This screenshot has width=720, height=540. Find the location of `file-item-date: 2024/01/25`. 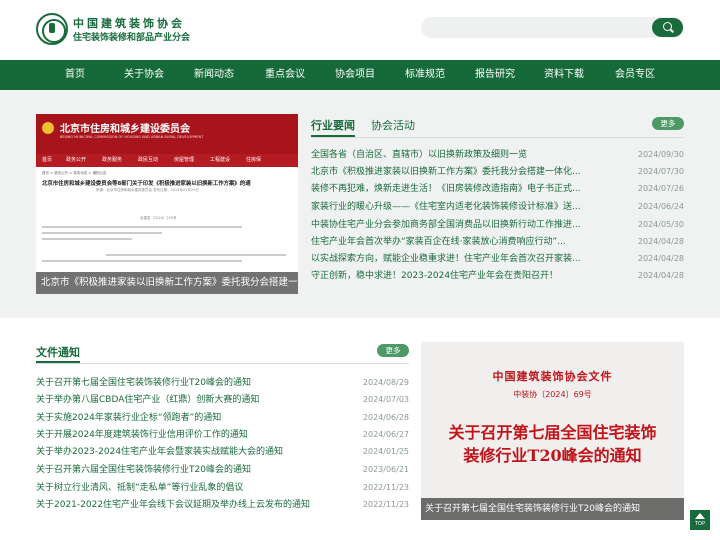

file-item-date: 2024/01/25 is located at coordinates (385, 451).